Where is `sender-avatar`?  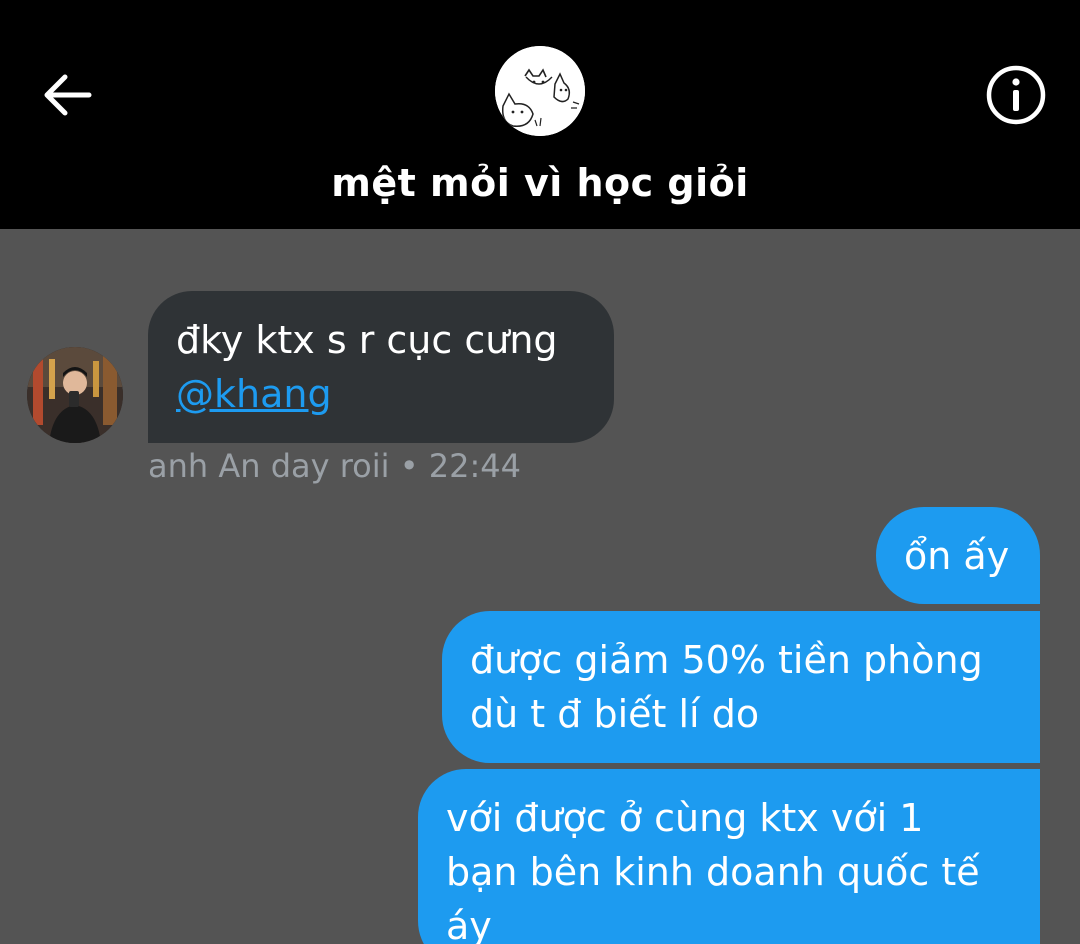
sender-avatar is located at coordinates (75, 395).